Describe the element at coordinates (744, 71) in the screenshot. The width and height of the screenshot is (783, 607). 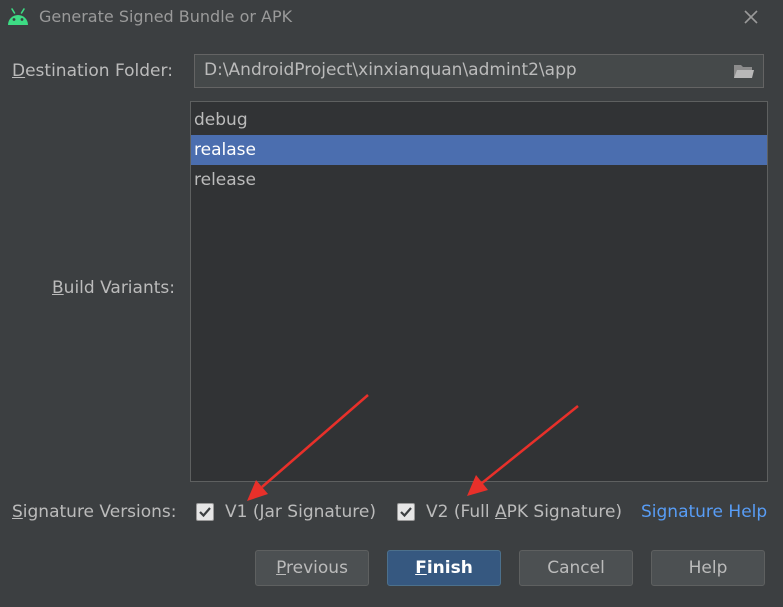
I see `folder-icon` at that location.